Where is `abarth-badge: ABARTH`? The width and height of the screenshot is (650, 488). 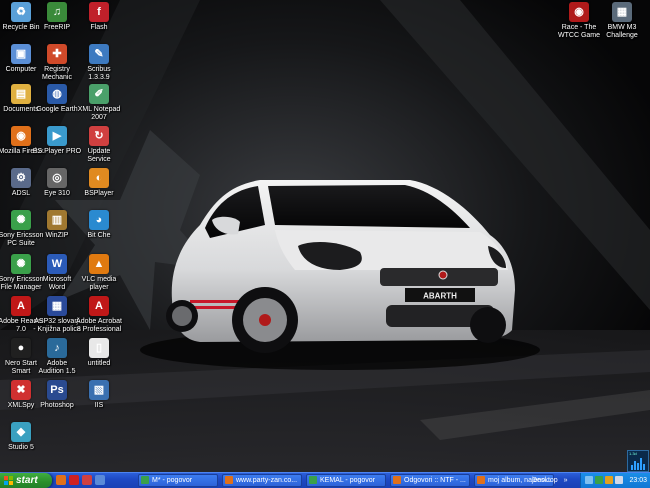 abarth-badge: ABARTH is located at coordinates (440, 296).